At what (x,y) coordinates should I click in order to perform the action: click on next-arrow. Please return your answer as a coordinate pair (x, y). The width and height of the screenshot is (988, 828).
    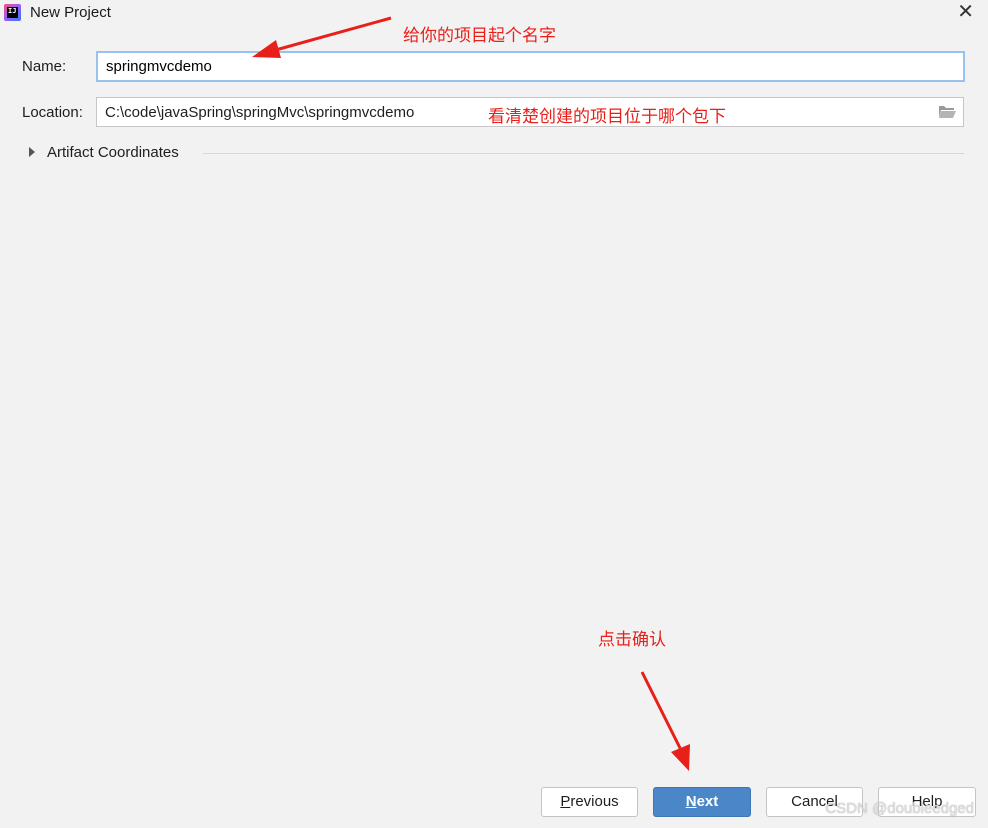
    Looking at the image, I should click on (665, 721).